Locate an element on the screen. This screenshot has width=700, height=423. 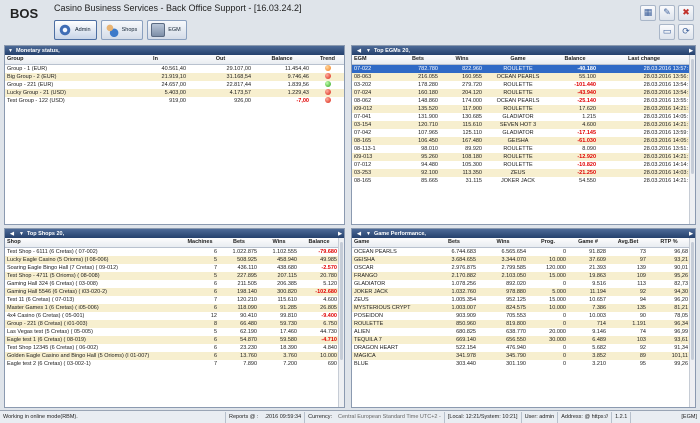
col-header: In is located at coordinates (155, 60).